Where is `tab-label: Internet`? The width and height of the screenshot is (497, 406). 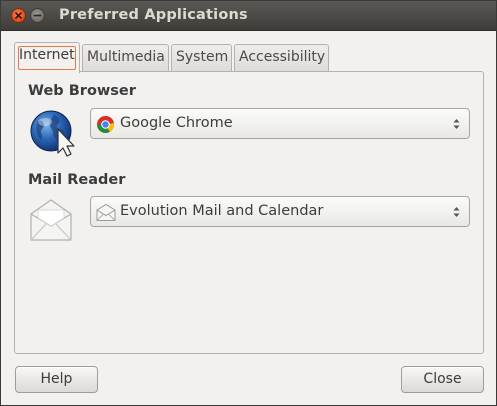 tab-label: Internet is located at coordinates (47, 55).